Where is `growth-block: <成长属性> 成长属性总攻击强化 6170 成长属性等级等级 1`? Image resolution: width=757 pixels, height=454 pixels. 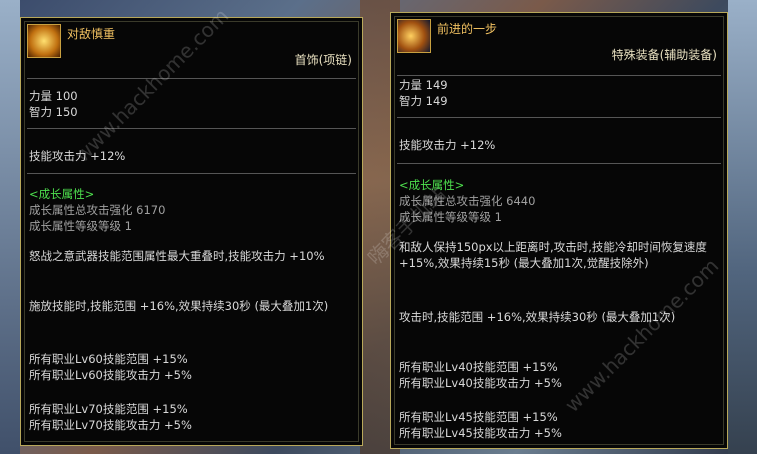
growth-block: <成长属性> 成长属性总攻击强化 6170 成长属性等级等级 1 is located at coordinates (191, 210).